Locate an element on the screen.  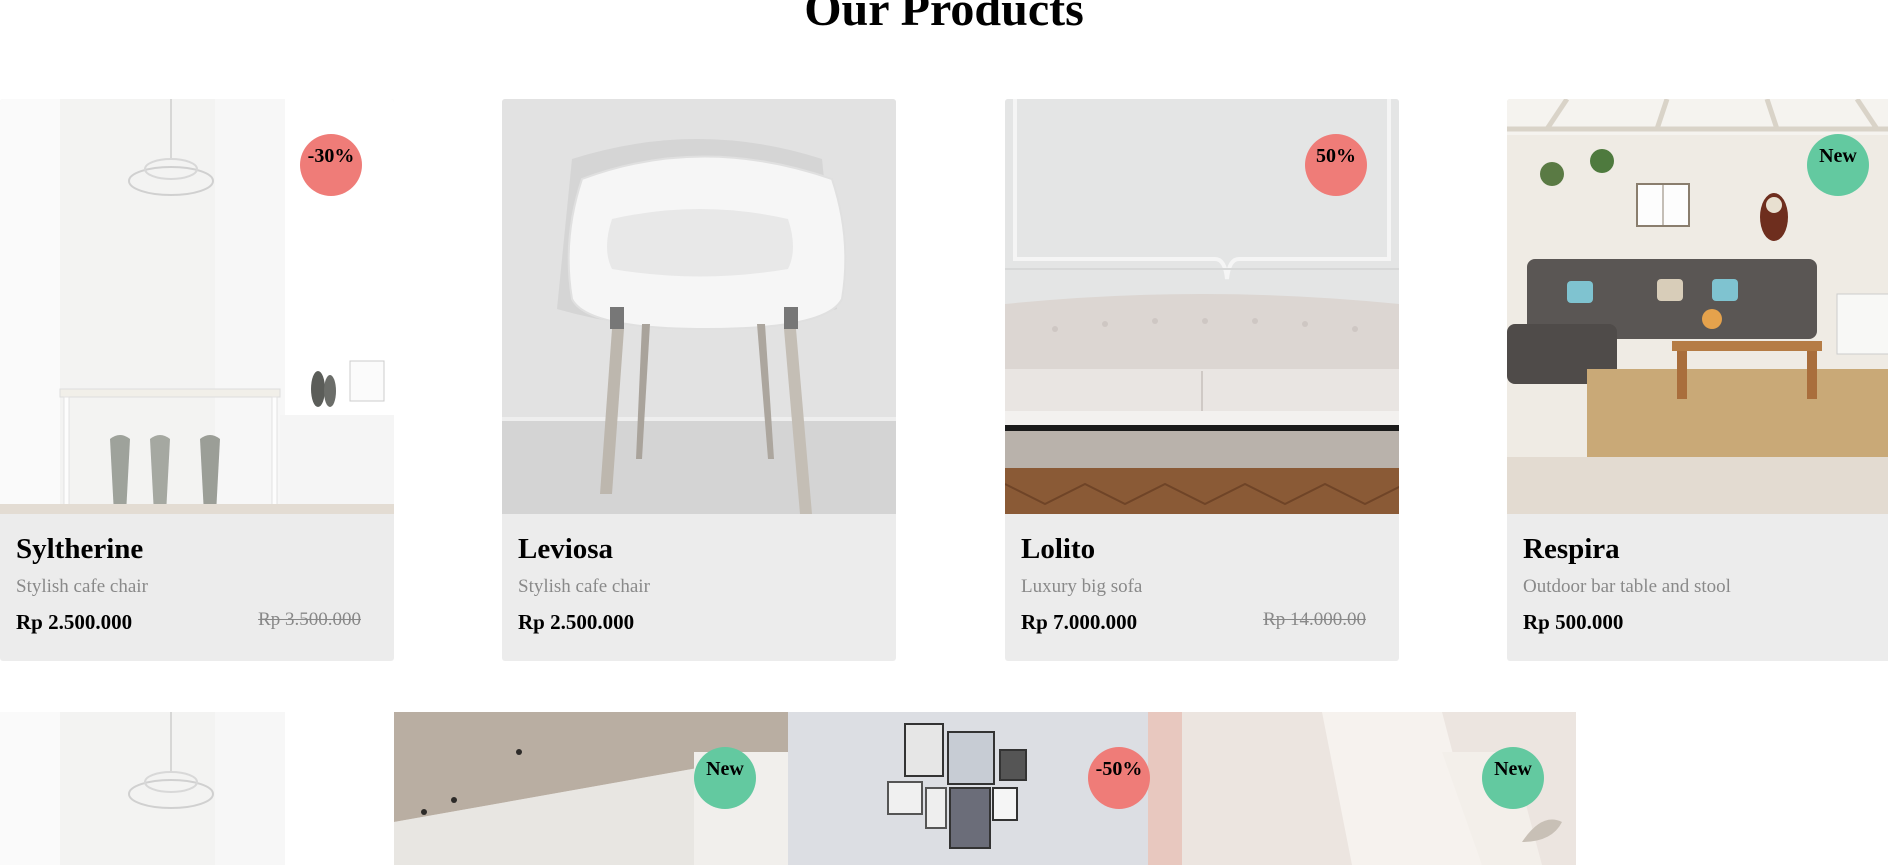
product-card: Leviosa Stylish cafe chair Rp 2.500.000 is located at coordinates (699, 380).